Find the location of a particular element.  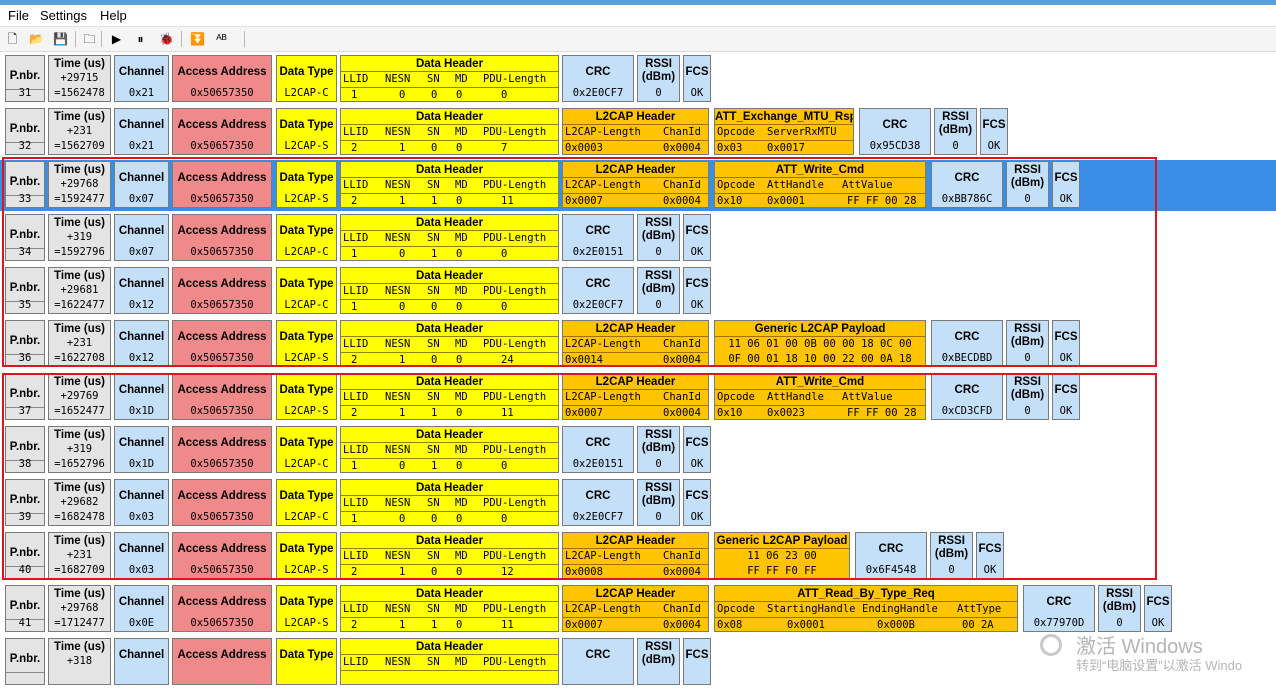

packet-number-cell: P.nbr. 38 is located at coordinates (25, 449).